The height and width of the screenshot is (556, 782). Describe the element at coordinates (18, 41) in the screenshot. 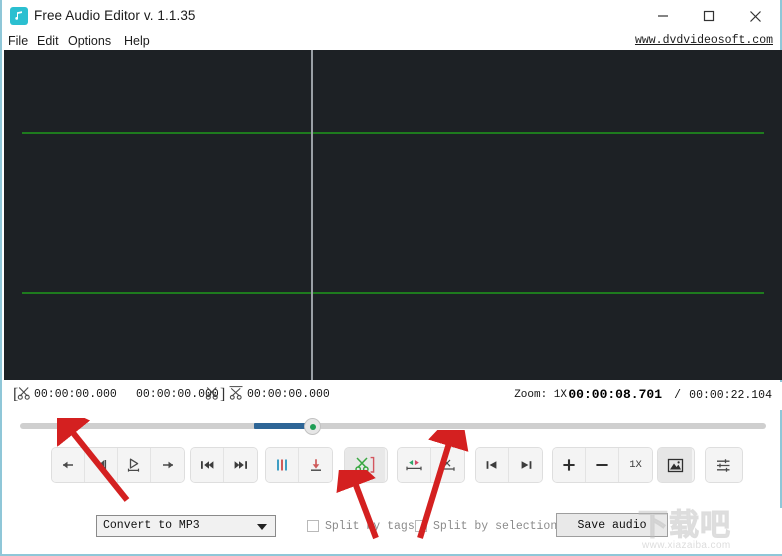

I see `menu-item-file: File` at that location.